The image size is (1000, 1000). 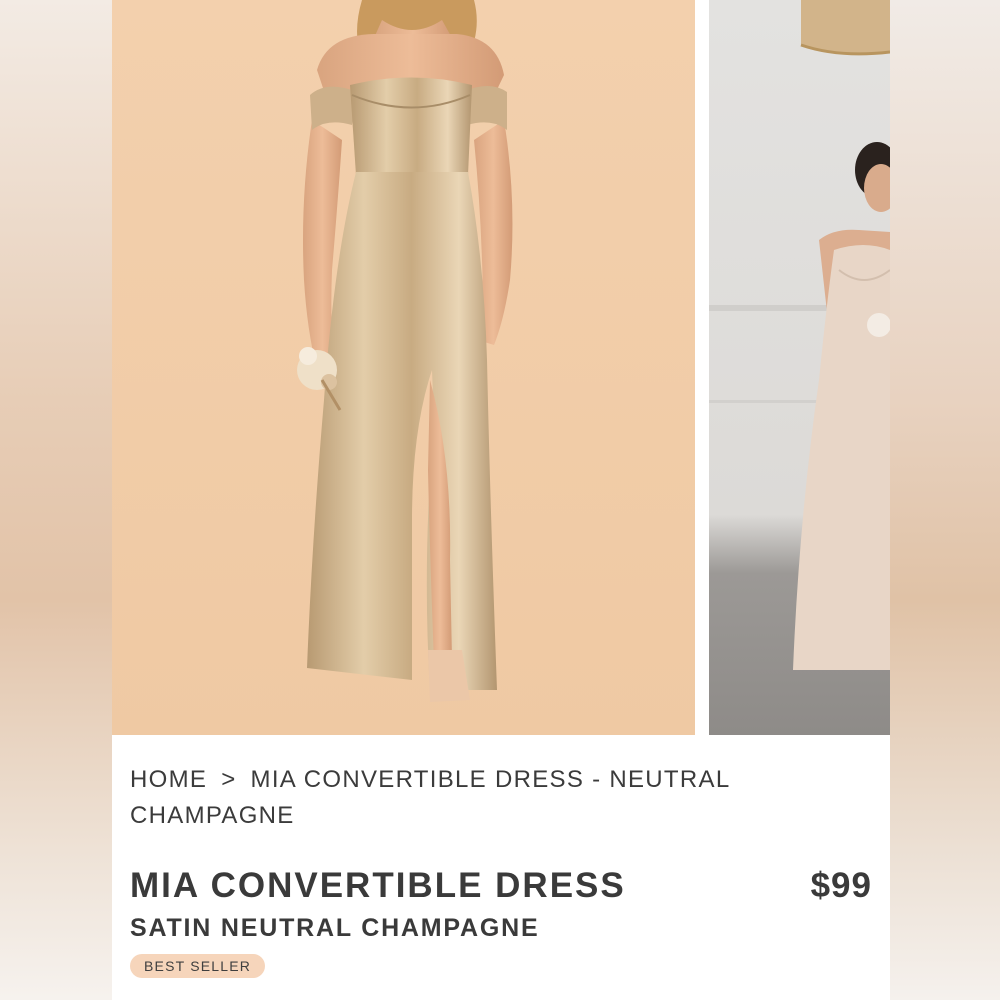 What do you see at coordinates (945, 500) in the screenshot?
I see `blurred-background-right` at bounding box center [945, 500].